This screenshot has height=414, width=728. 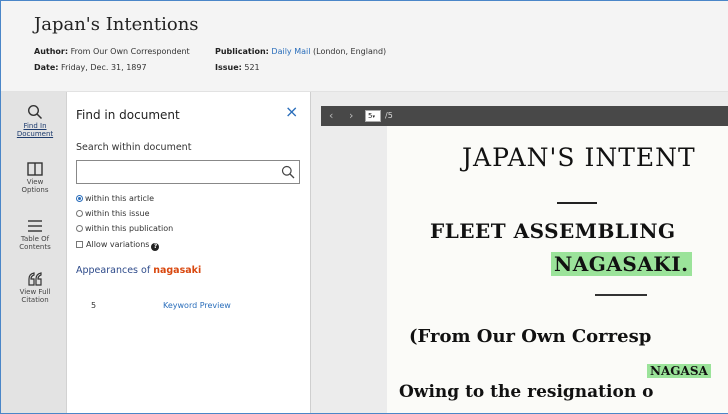 What do you see at coordinates (35, 239) in the screenshot?
I see `rail-toc-label-1: Table Of` at bounding box center [35, 239].